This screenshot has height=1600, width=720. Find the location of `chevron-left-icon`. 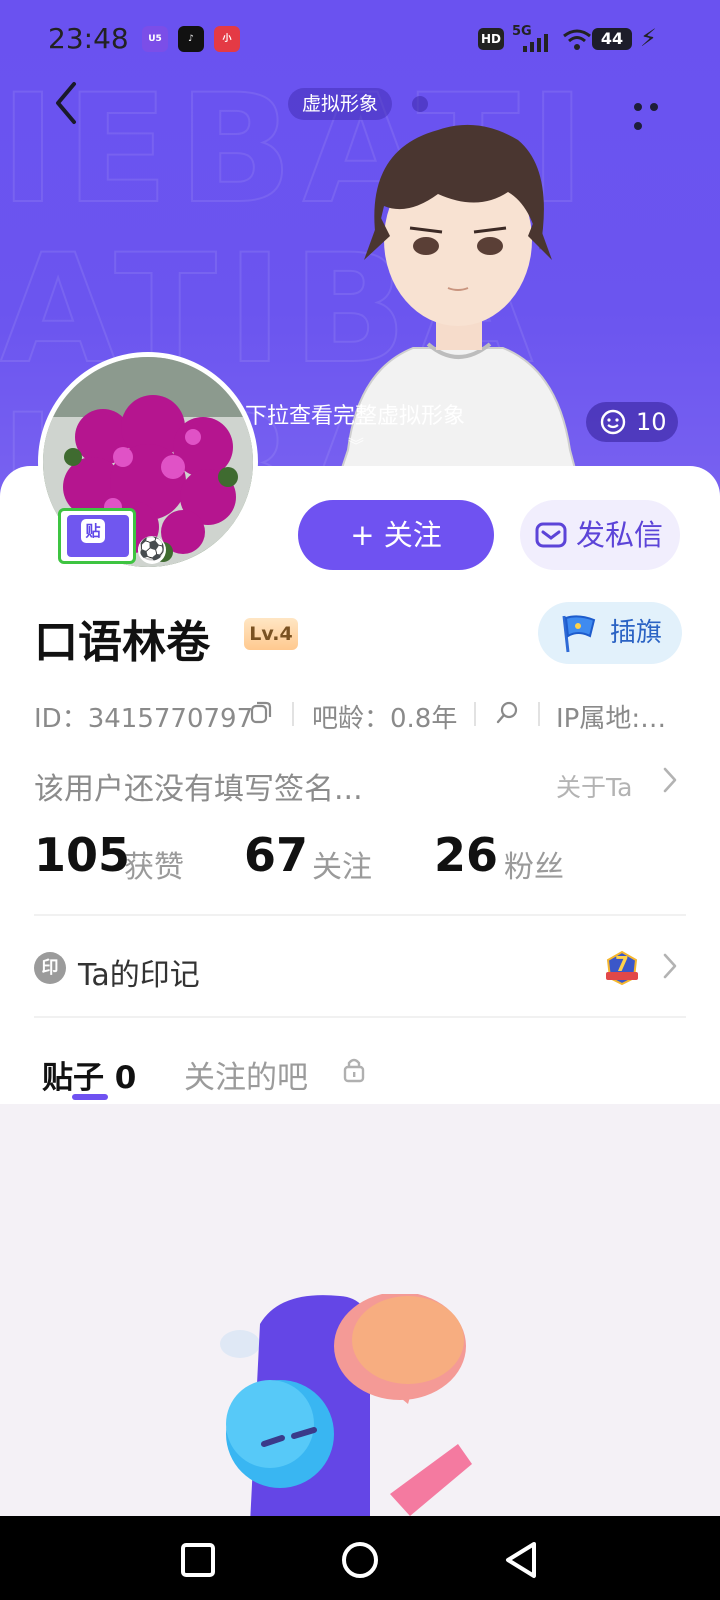

chevron-left-icon is located at coordinates (66, 103).